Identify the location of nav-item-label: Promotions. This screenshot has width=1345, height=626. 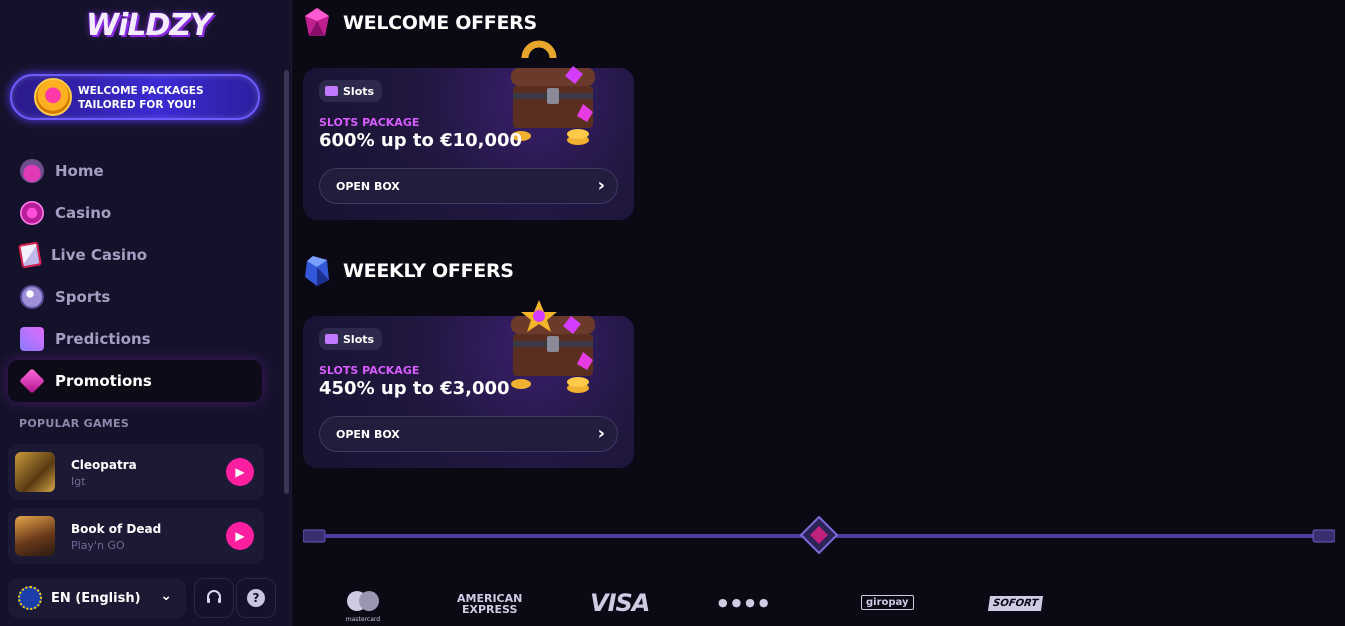
(103, 381).